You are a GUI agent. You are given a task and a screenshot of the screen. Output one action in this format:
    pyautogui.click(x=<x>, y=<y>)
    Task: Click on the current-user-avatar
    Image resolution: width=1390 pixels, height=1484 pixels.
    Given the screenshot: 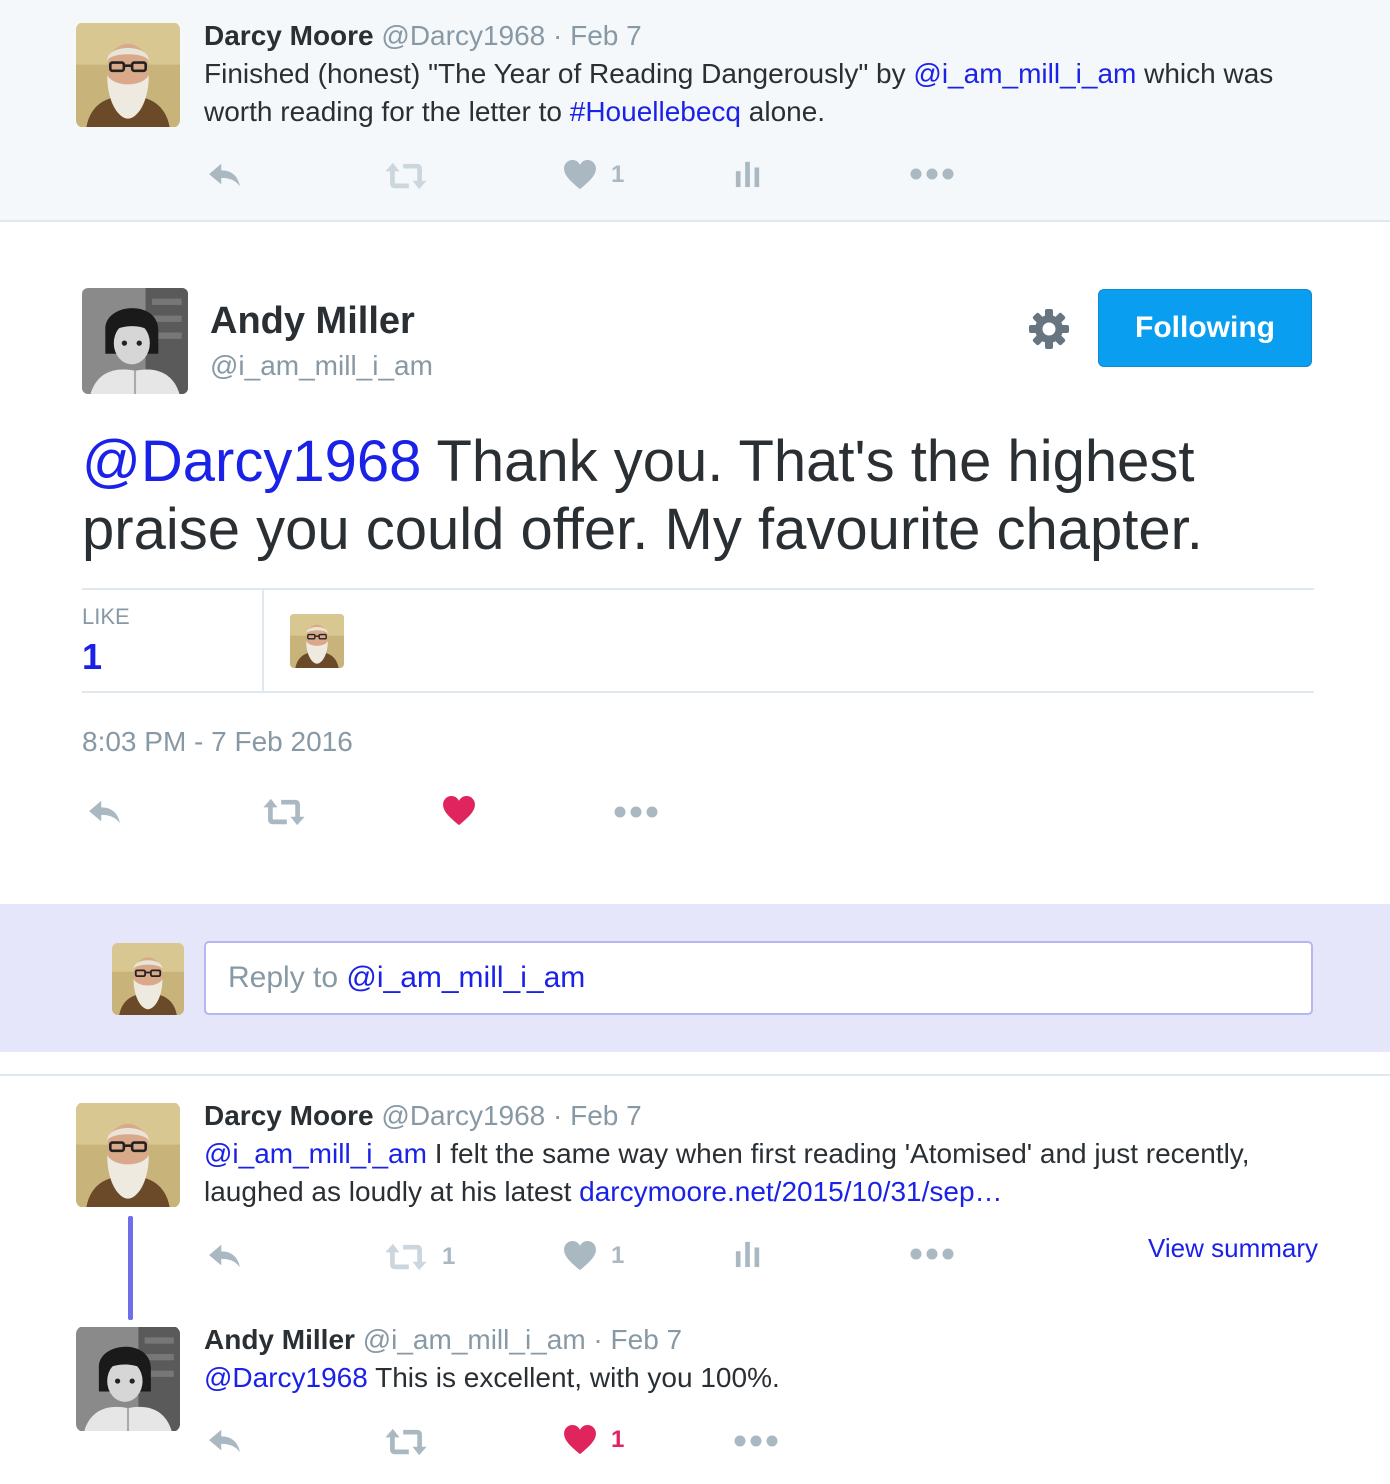 What is the action you would take?
    pyautogui.click(x=148, y=979)
    